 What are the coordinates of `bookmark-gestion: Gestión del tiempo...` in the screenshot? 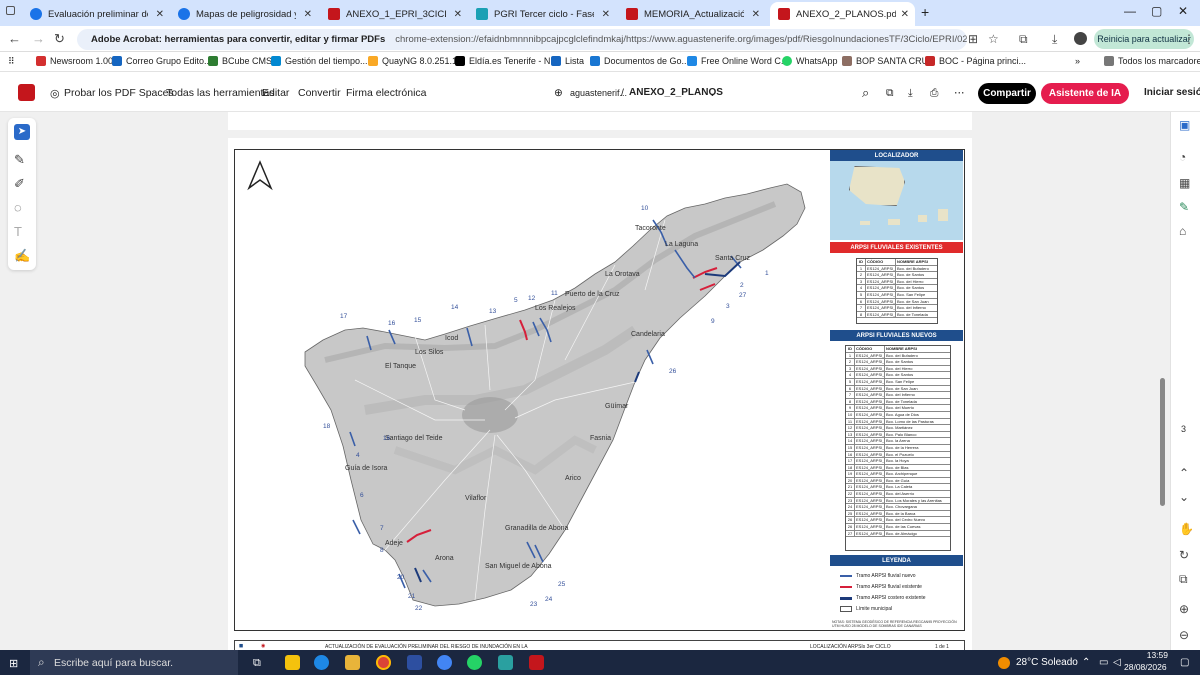 It's located at (319, 61).